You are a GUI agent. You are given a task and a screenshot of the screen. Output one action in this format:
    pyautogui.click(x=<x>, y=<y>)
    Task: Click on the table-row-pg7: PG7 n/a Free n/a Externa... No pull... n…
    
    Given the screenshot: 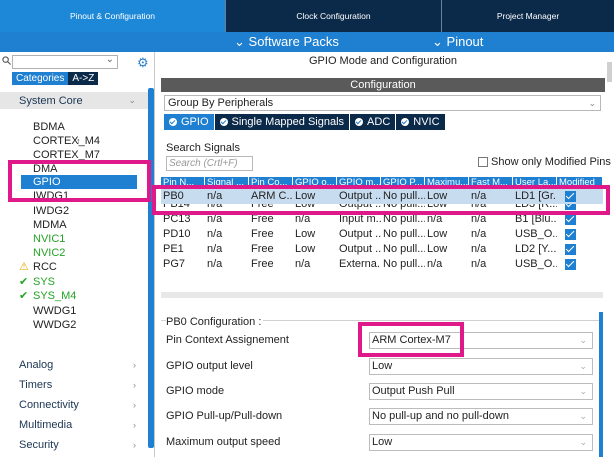 What is the action you would take?
    pyautogui.click(x=382, y=264)
    